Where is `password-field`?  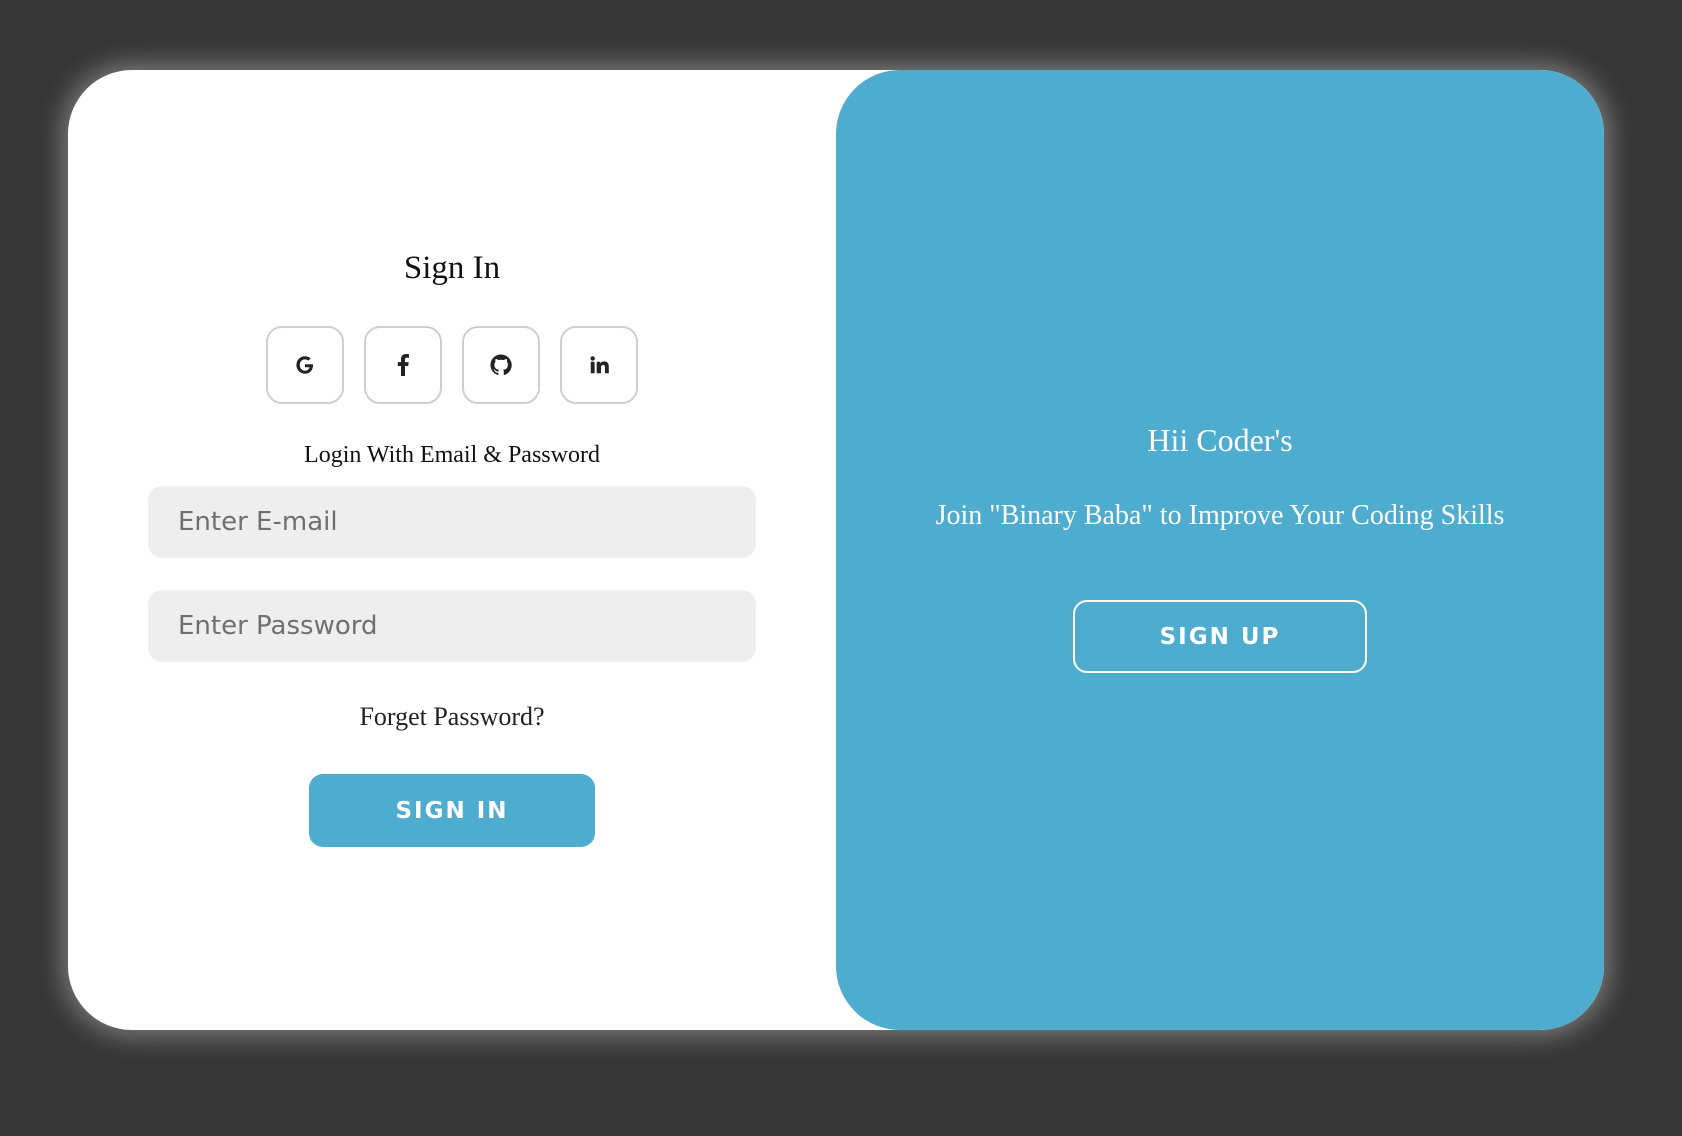 password-field is located at coordinates (452, 626).